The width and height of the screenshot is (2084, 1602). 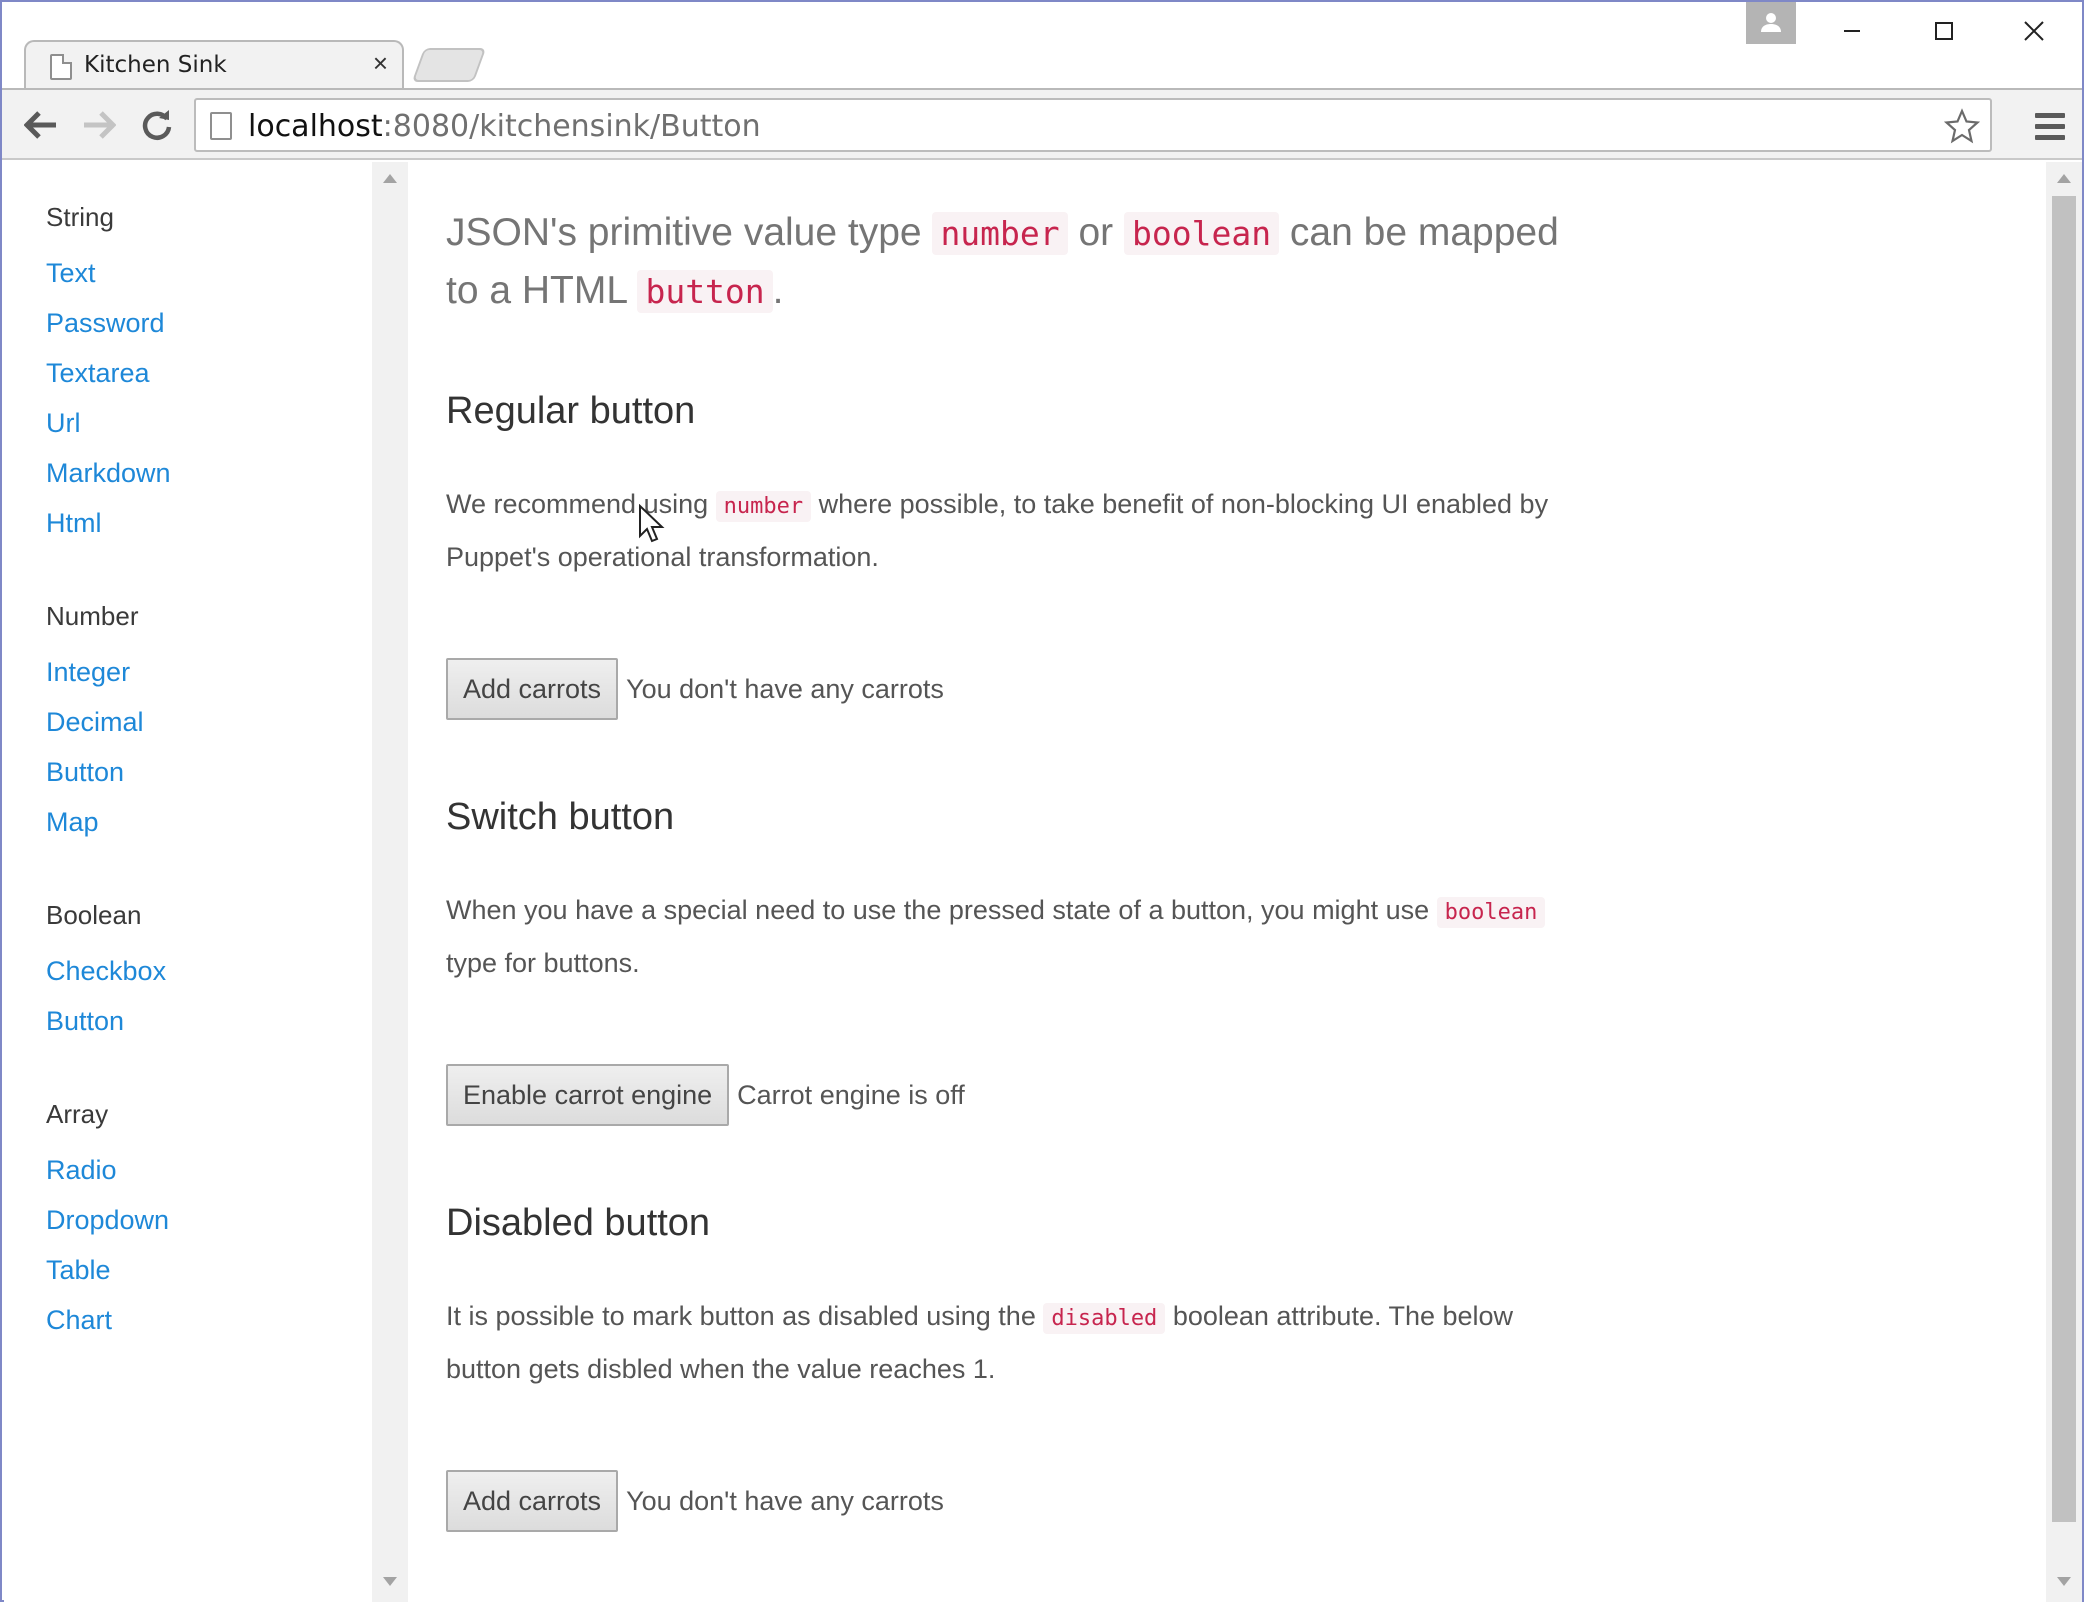 What do you see at coordinates (449, 65) in the screenshot?
I see `new-tab-button` at bounding box center [449, 65].